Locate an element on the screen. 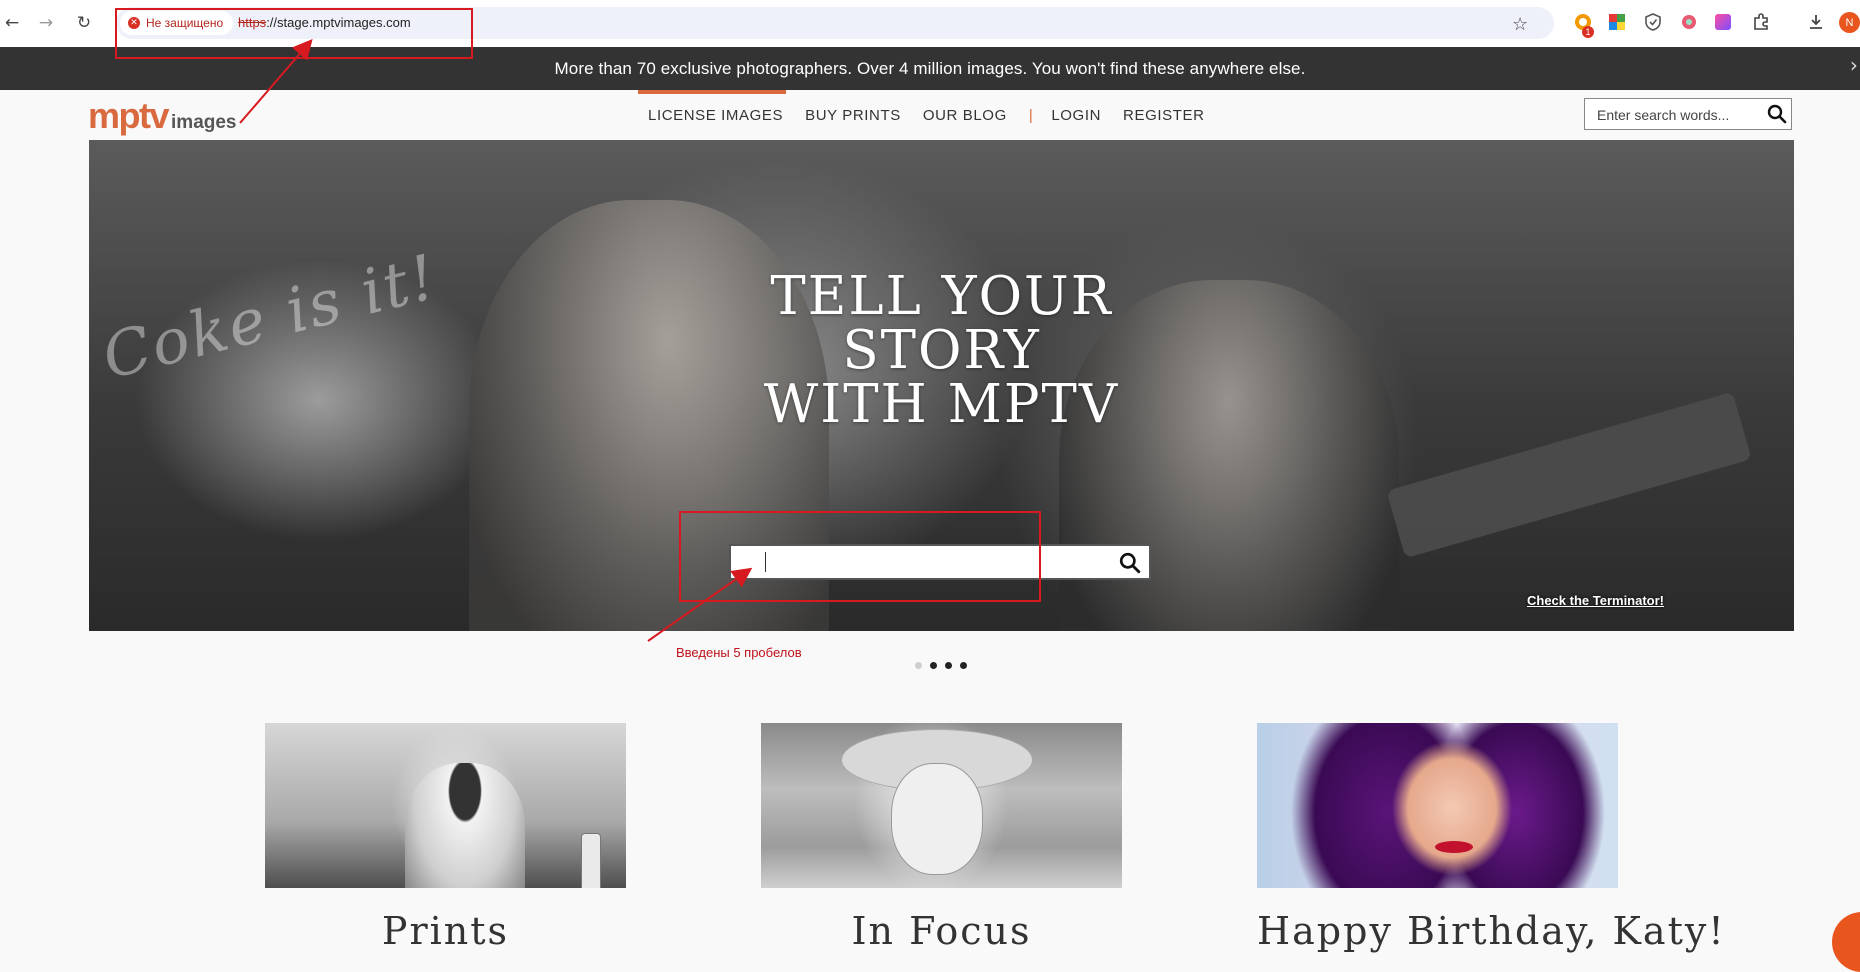 The image size is (1860, 972). annotation-note: Введены 5 пробелов is located at coordinates (739, 652).